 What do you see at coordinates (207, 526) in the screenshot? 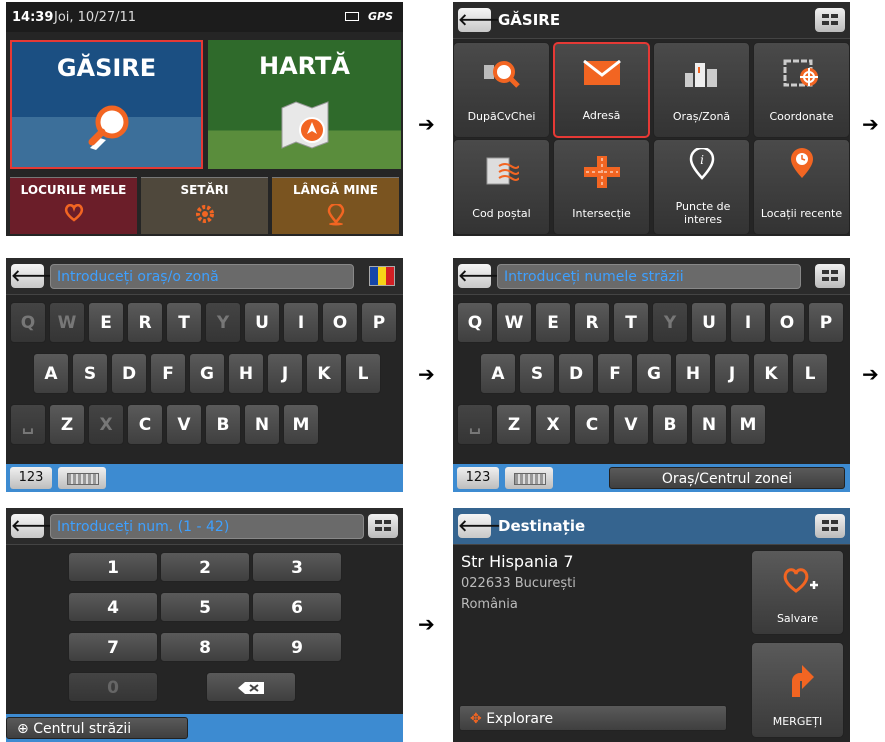
I see `number-input: Introduceți num. (1 - 42)` at bounding box center [207, 526].